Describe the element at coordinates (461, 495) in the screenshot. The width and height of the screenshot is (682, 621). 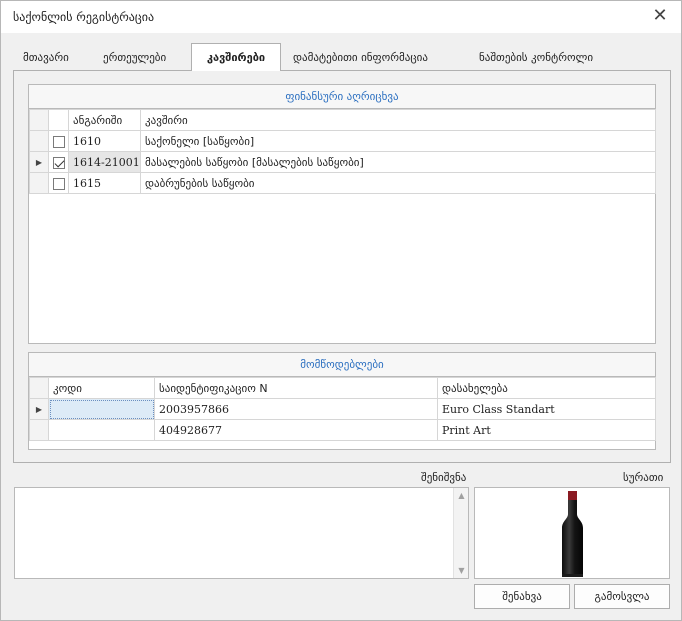
I see `scroll-up-icon: ▲` at that location.